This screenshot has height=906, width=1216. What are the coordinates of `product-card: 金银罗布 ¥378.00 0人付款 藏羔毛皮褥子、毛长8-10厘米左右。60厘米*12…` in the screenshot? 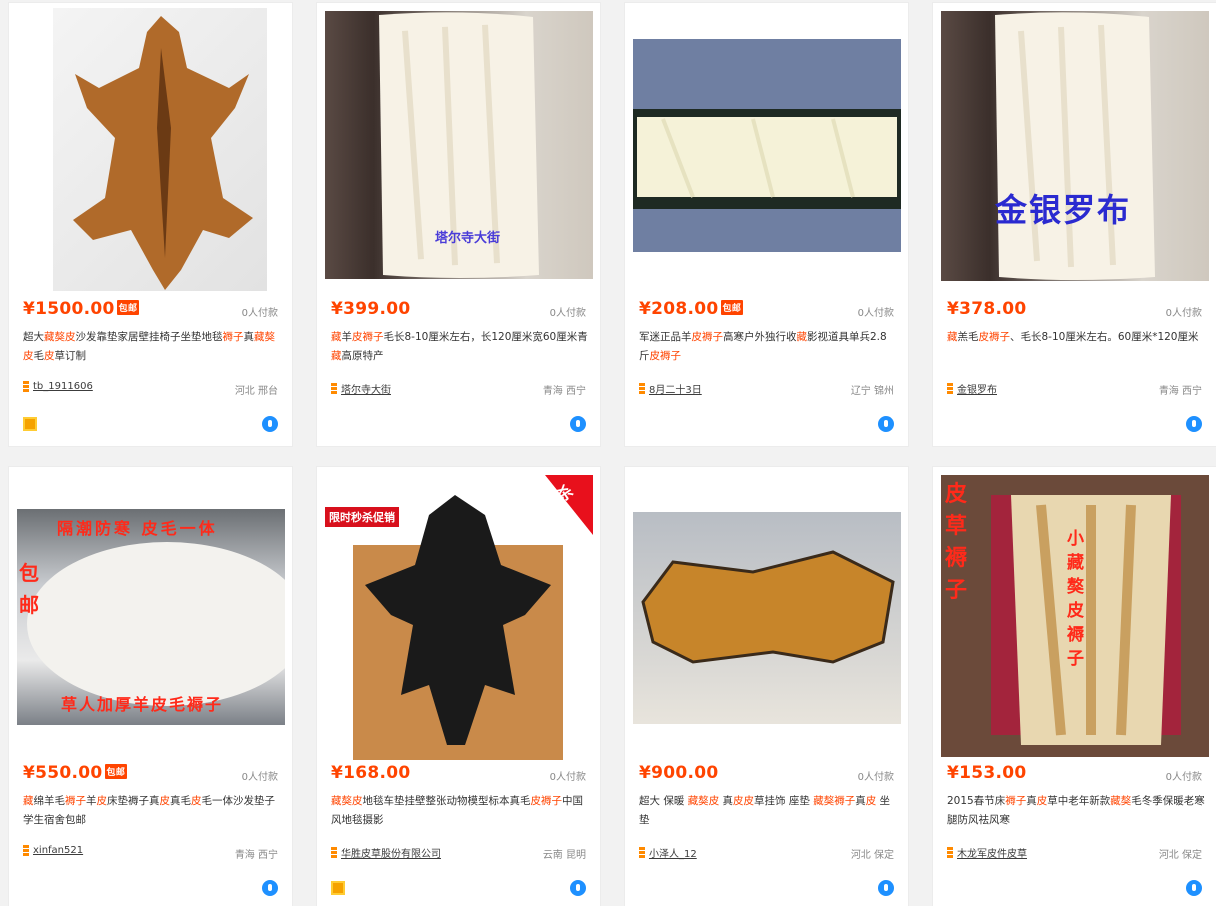 It's located at (1074, 224).